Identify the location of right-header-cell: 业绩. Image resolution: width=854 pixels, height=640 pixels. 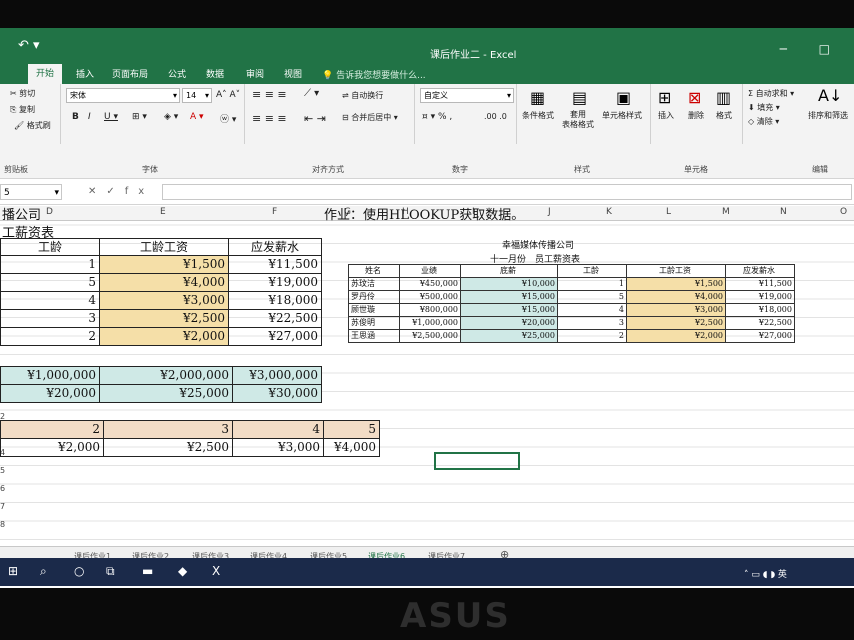
(430, 271).